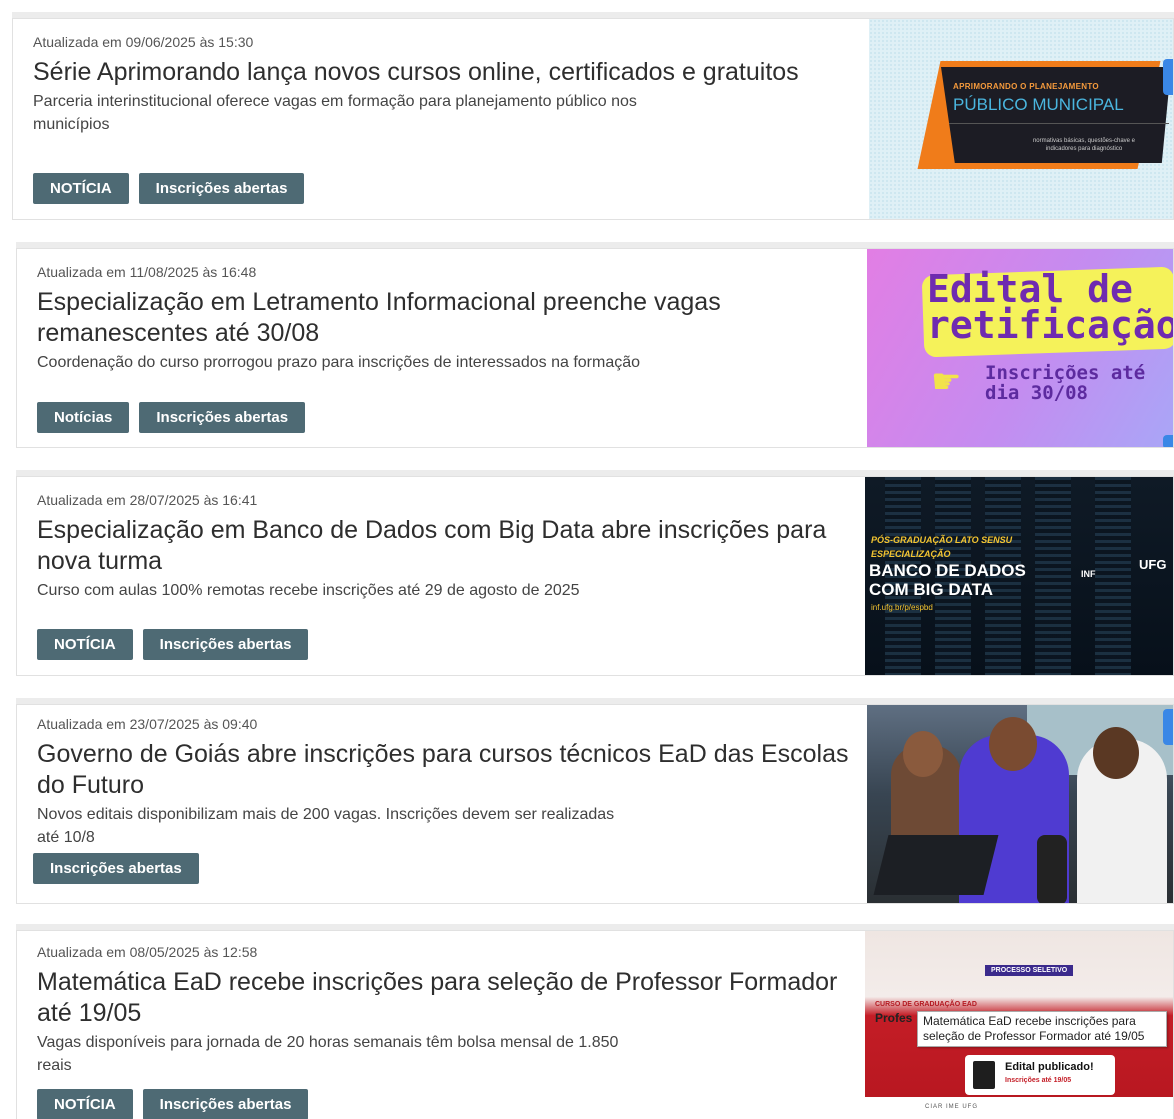 This screenshot has height=1119, width=1174. I want to click on image-text: APRIMORANDO O PLANEJAMENTO, so click(1026, 86).